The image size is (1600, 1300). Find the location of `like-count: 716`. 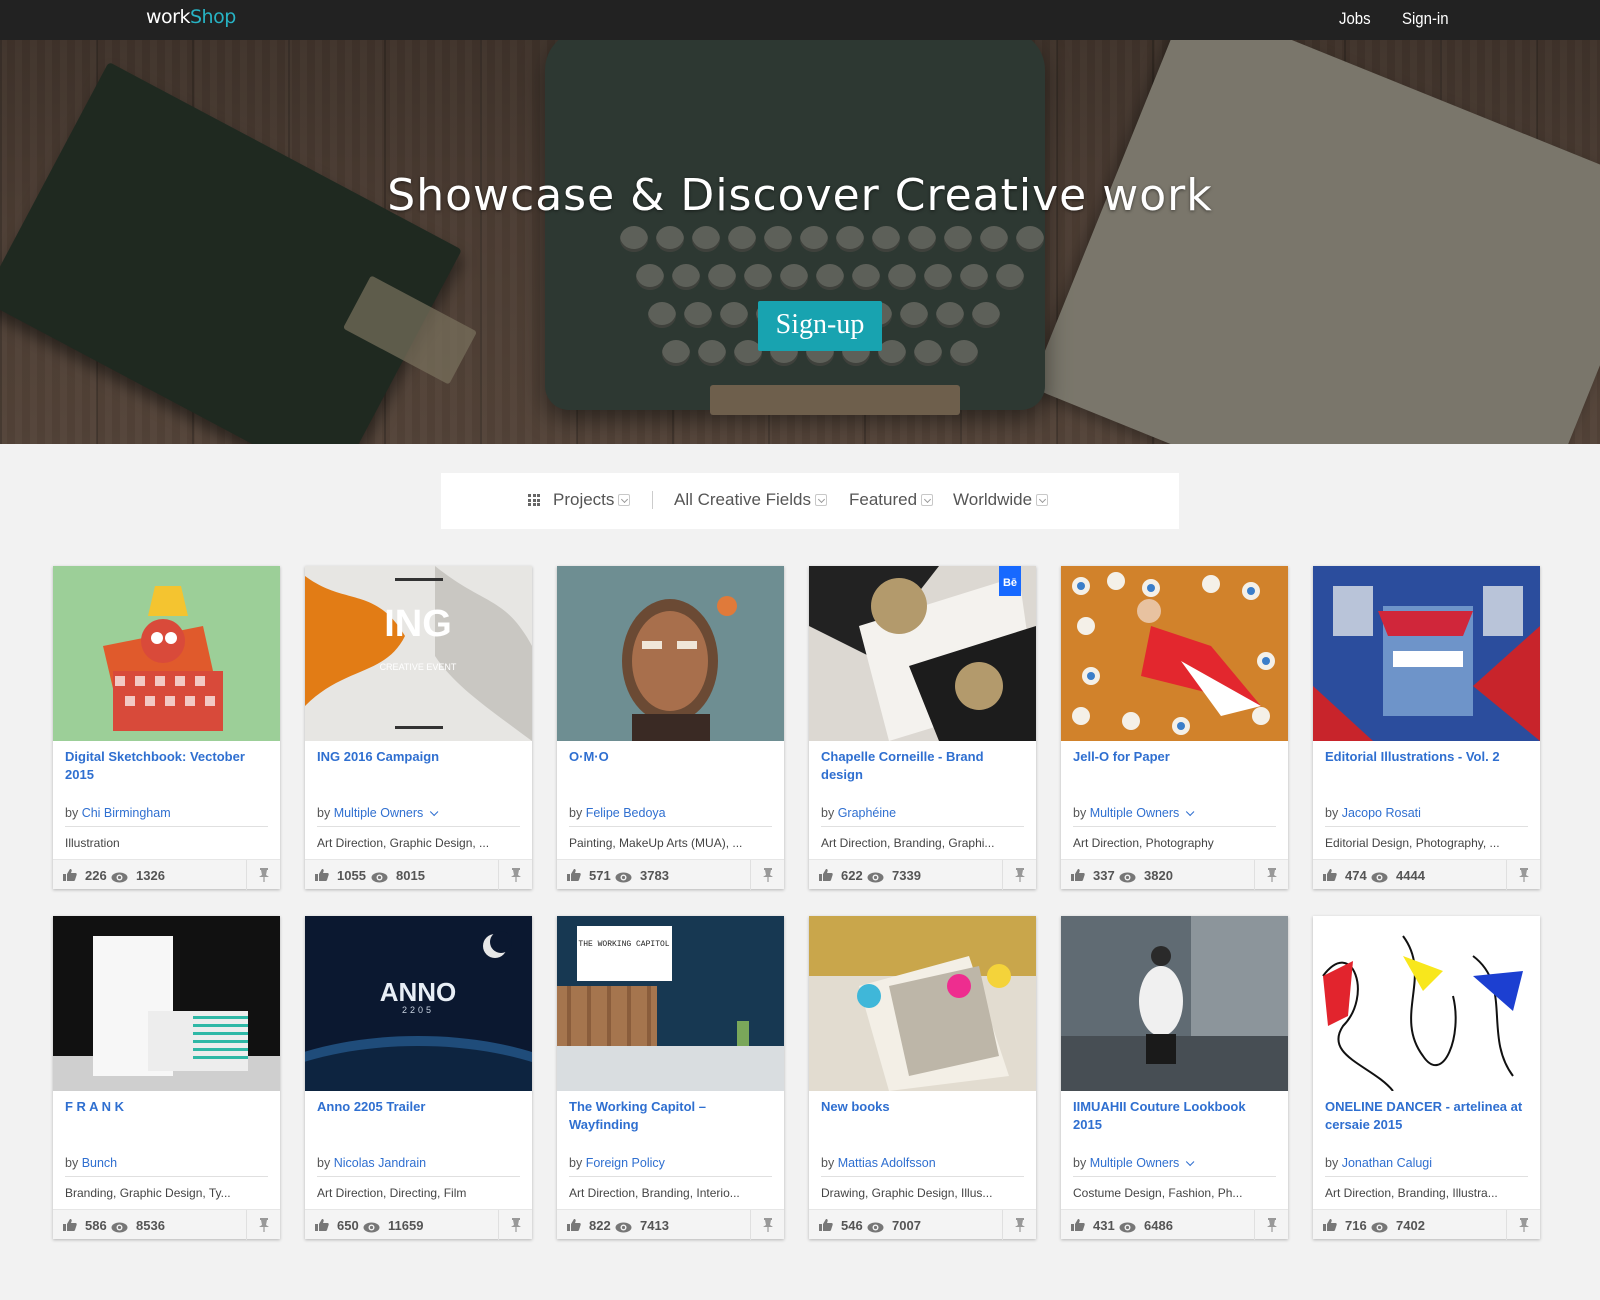

like-count: 716 is located at coordinates (1356, 1225).